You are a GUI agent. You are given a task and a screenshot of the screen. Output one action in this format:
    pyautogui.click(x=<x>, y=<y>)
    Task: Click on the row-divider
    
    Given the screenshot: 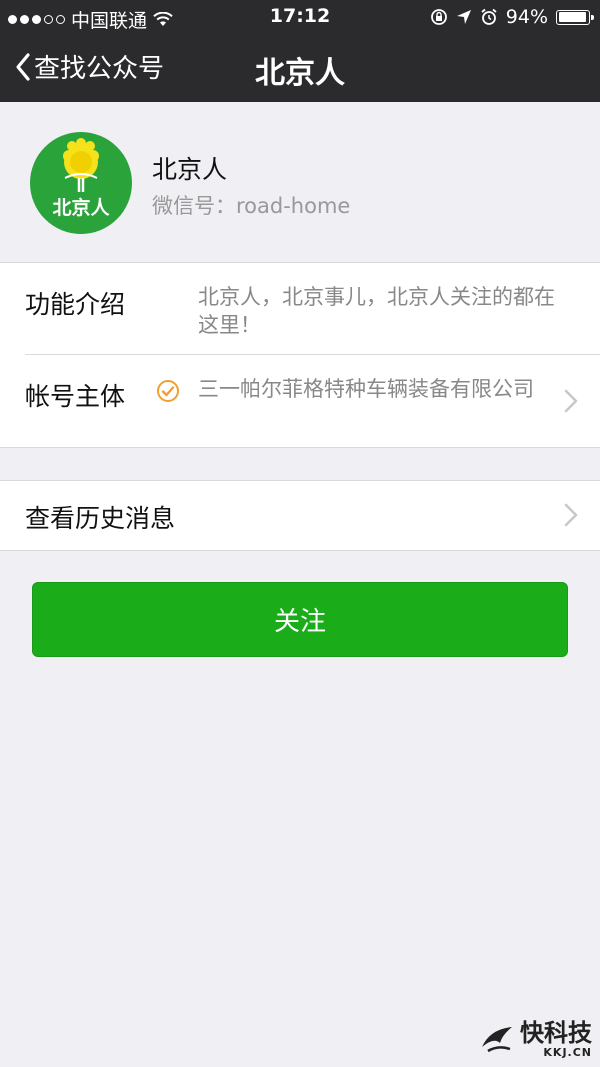 What is the action you would take?
    pyautogui.click(x=312, y=354)
    